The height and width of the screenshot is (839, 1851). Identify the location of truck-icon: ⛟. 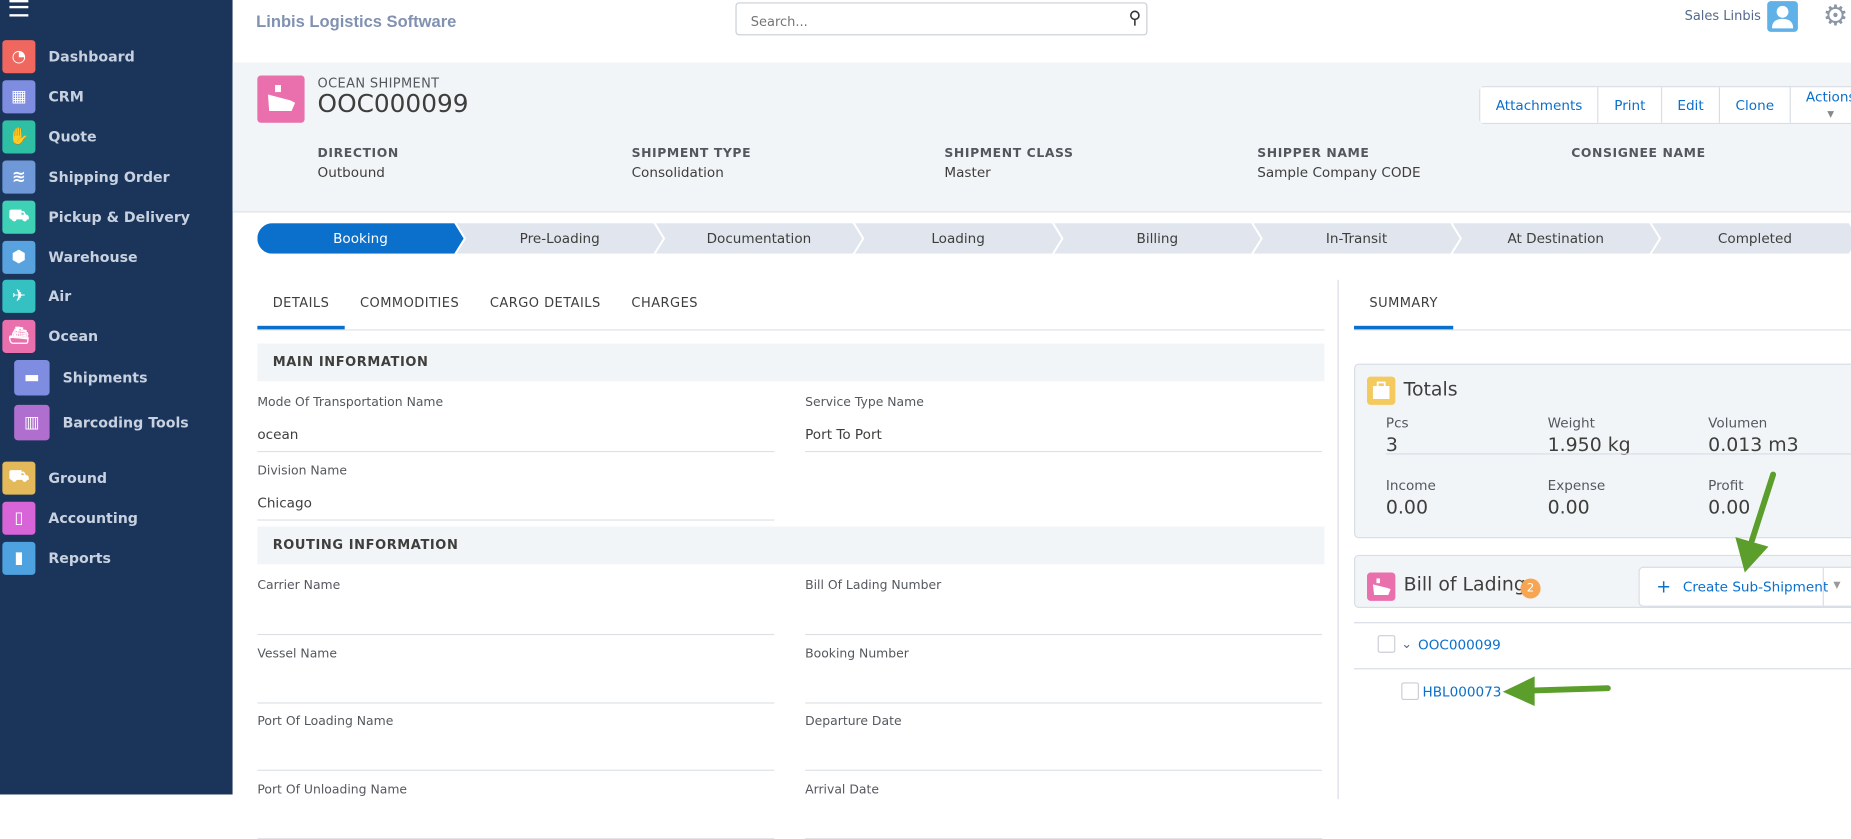
(19, 478).